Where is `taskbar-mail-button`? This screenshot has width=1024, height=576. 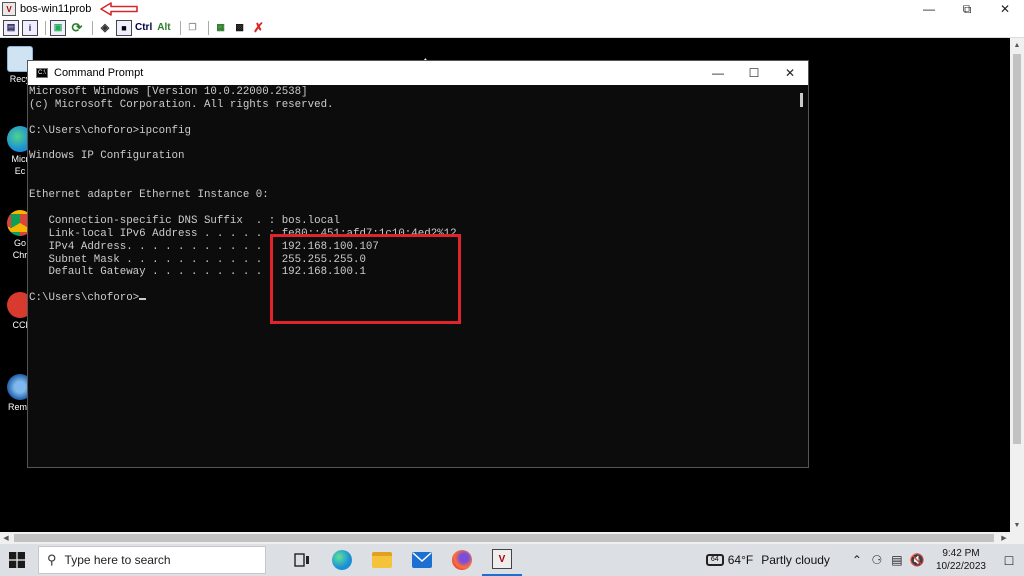
taskbar-mail-button is located at coordinates (422, 560).